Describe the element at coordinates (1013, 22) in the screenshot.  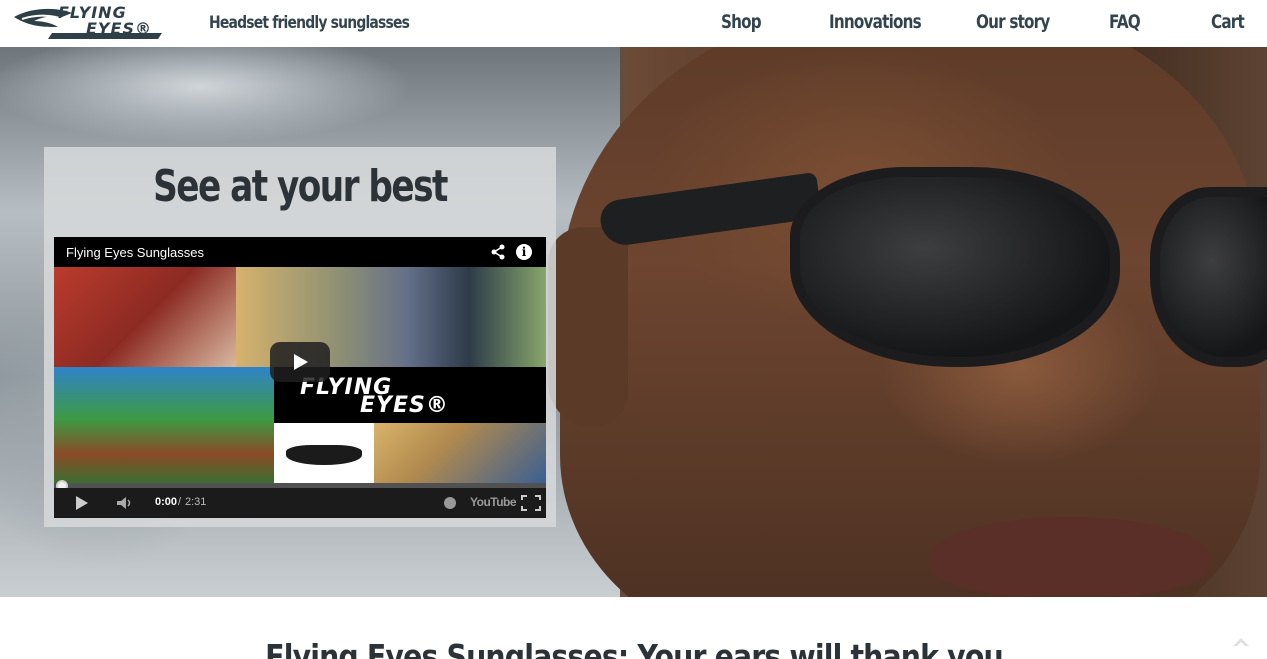
I see `nav-our-story: Our story` at that location.